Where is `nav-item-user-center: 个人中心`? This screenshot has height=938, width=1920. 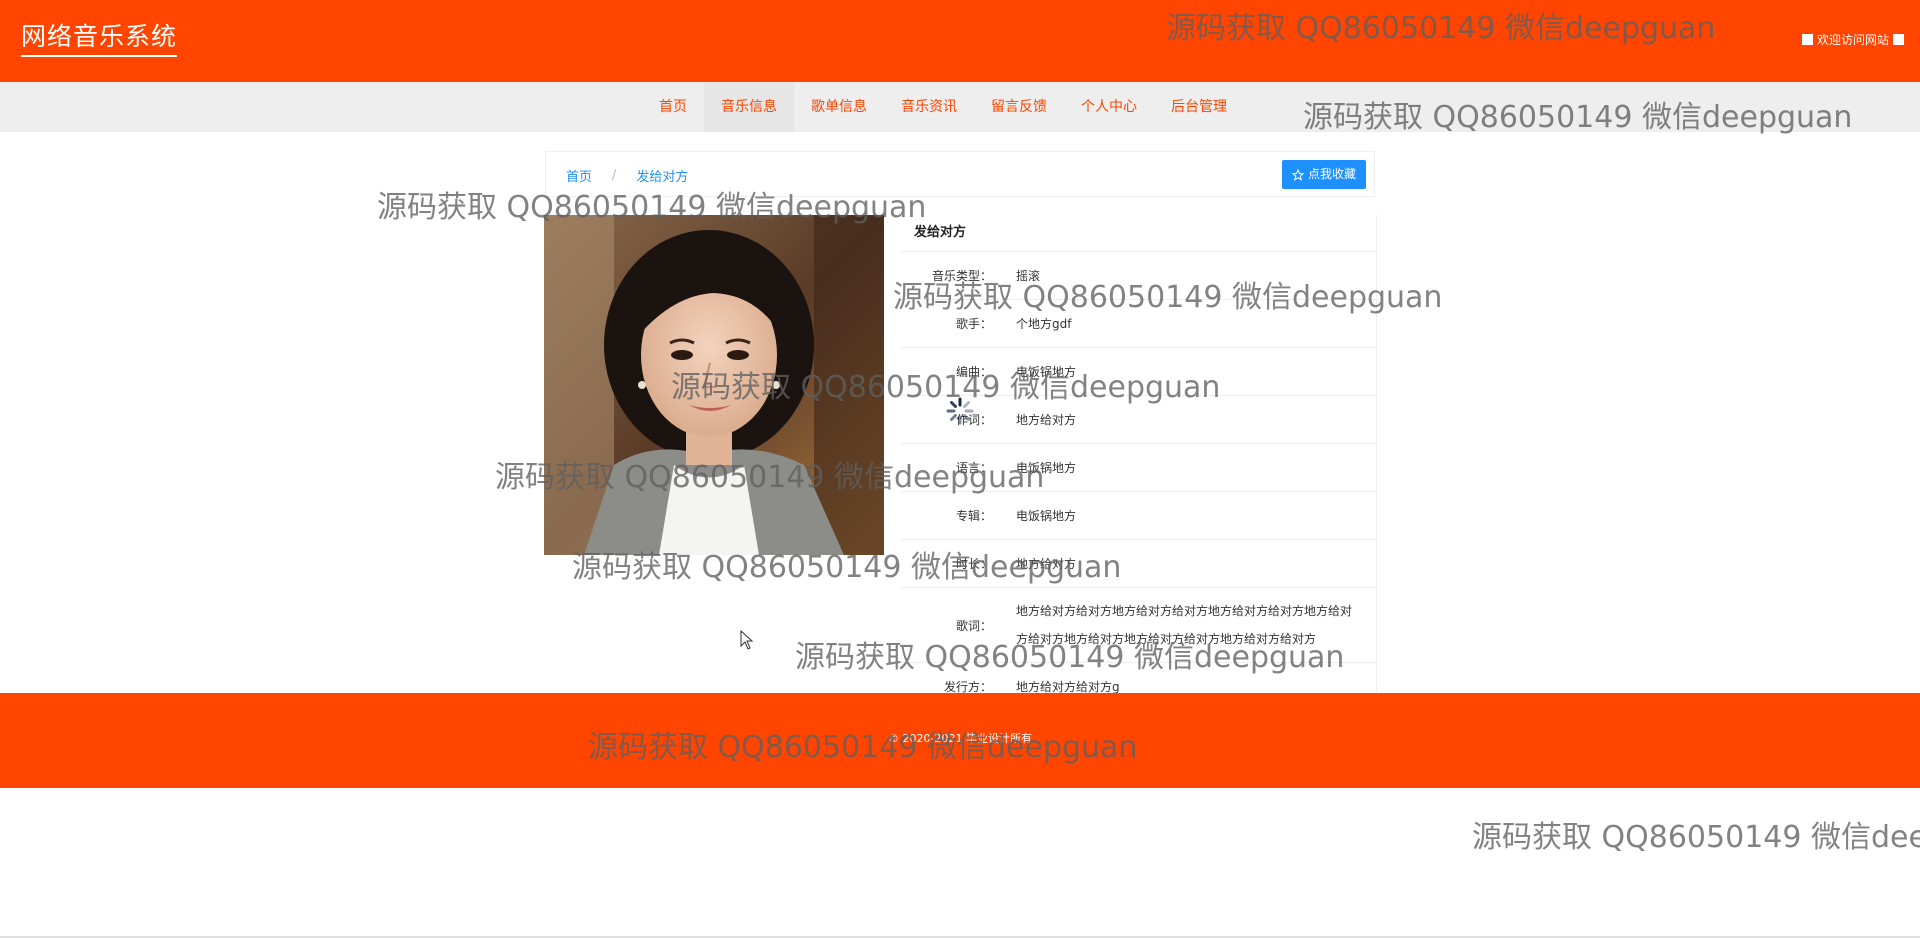
nav-item-user-center: 个人中心 is located at coordinates (1109, 107).